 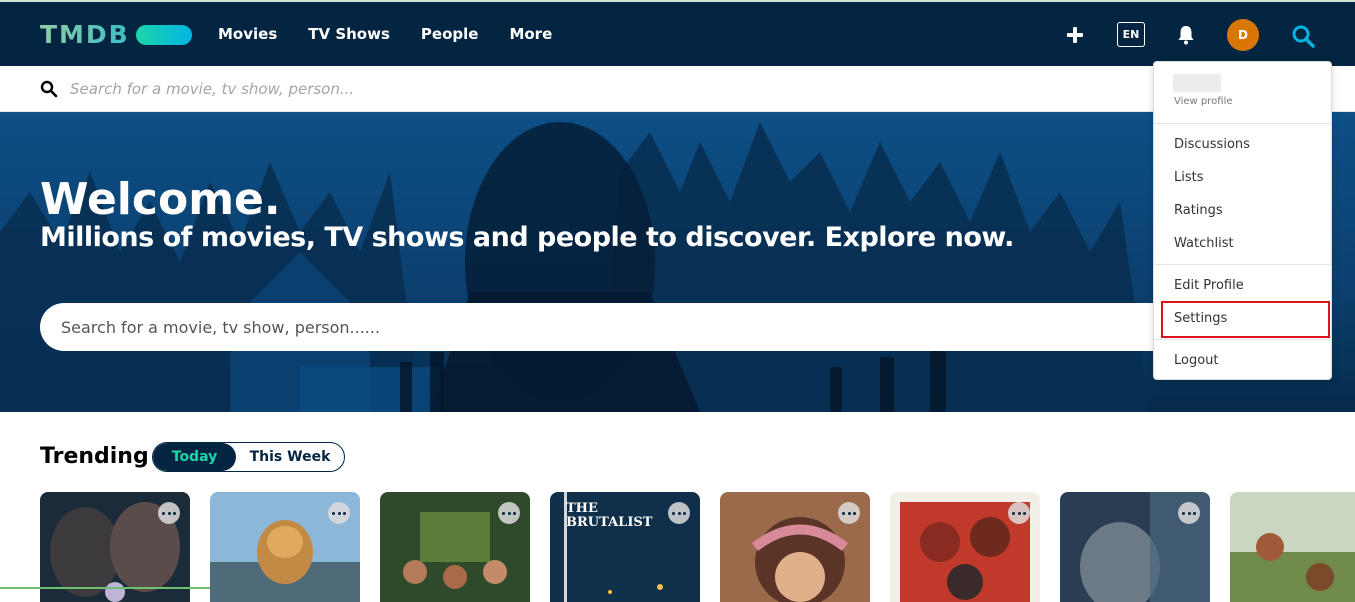 I want to click on logo-text: TMDB, so click(x=85, y=34).